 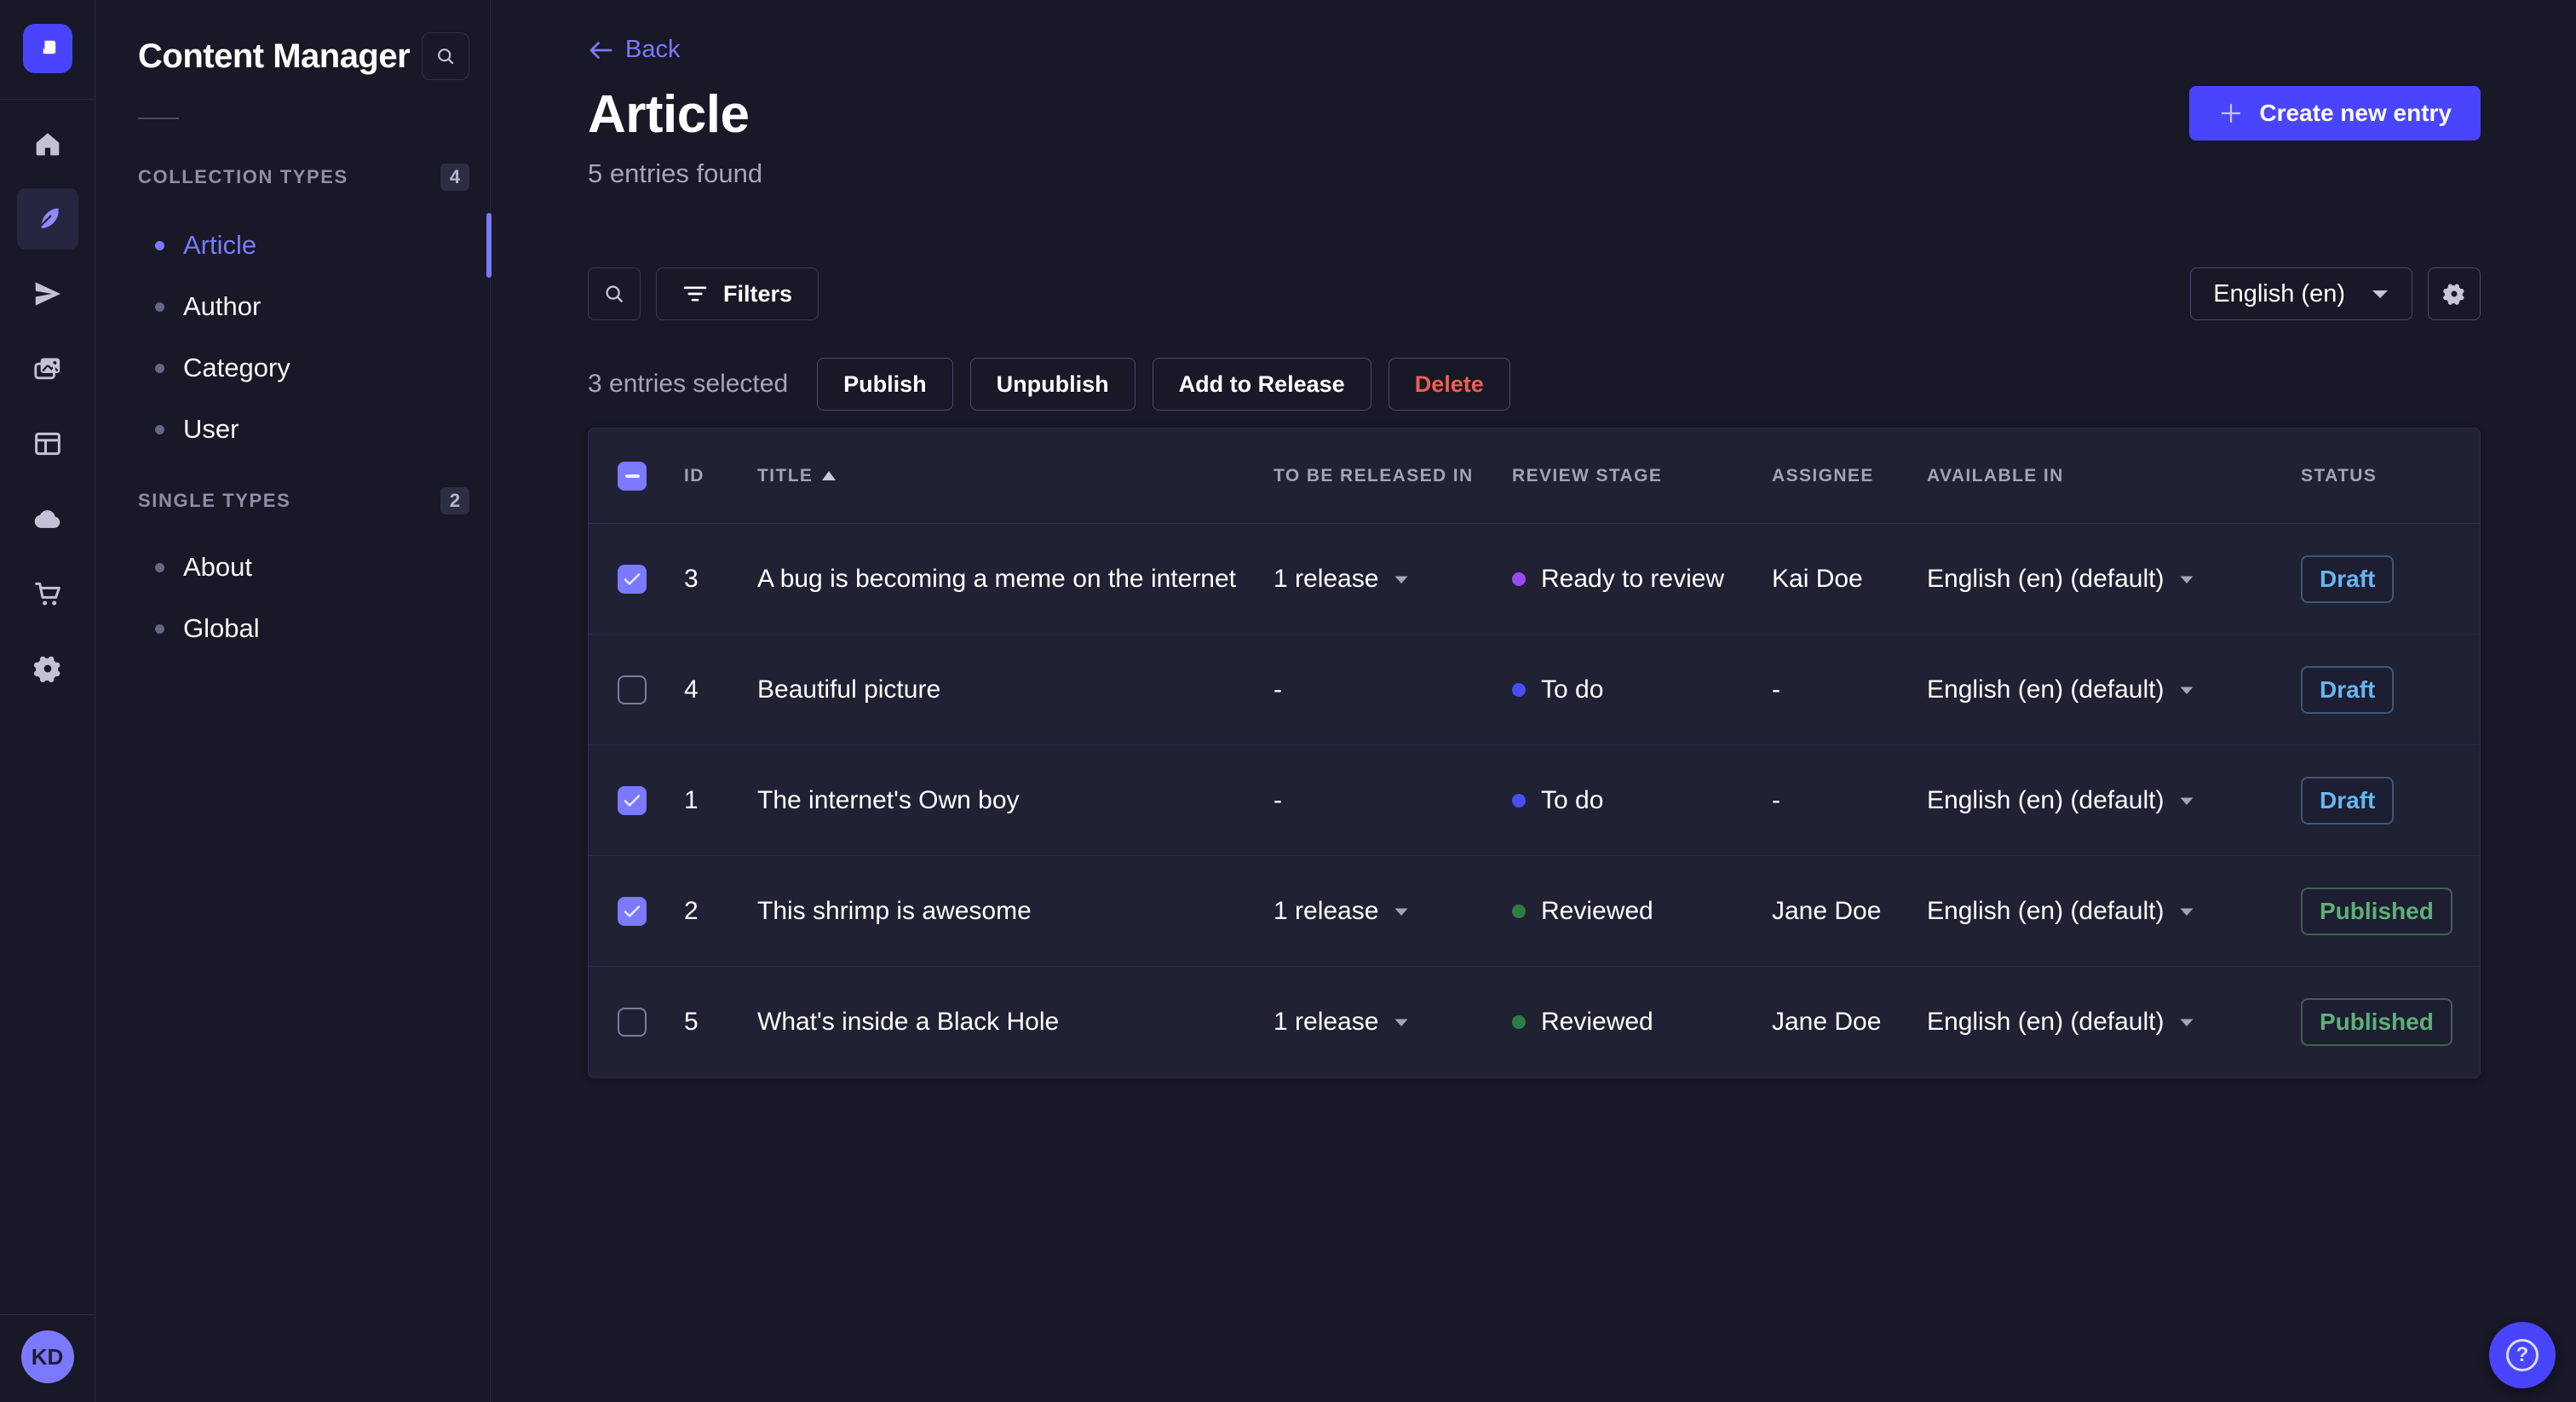 I want to click on column-id: ID, so click(x=720, y=476).